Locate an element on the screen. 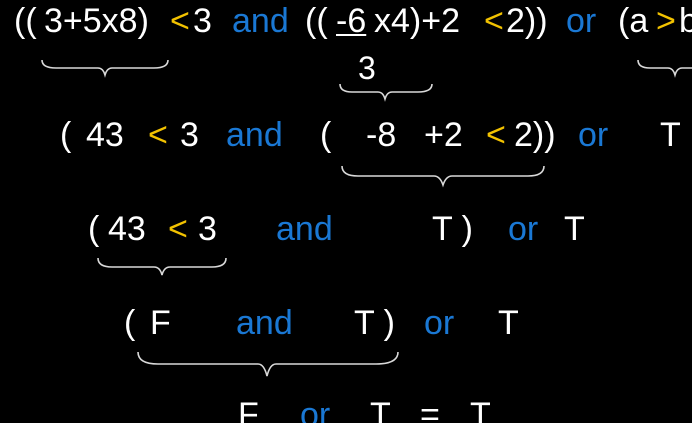 The width and height of the screenshot is (692, 423). plus-2: +2 is located at coordinates (443, 135).